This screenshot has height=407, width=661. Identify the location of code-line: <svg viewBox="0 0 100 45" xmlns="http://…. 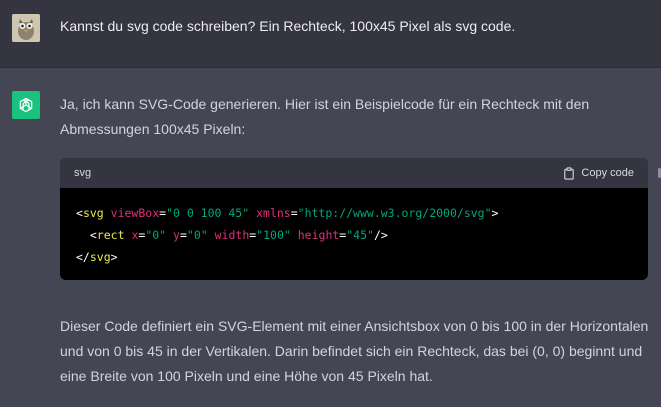
(287, 213).